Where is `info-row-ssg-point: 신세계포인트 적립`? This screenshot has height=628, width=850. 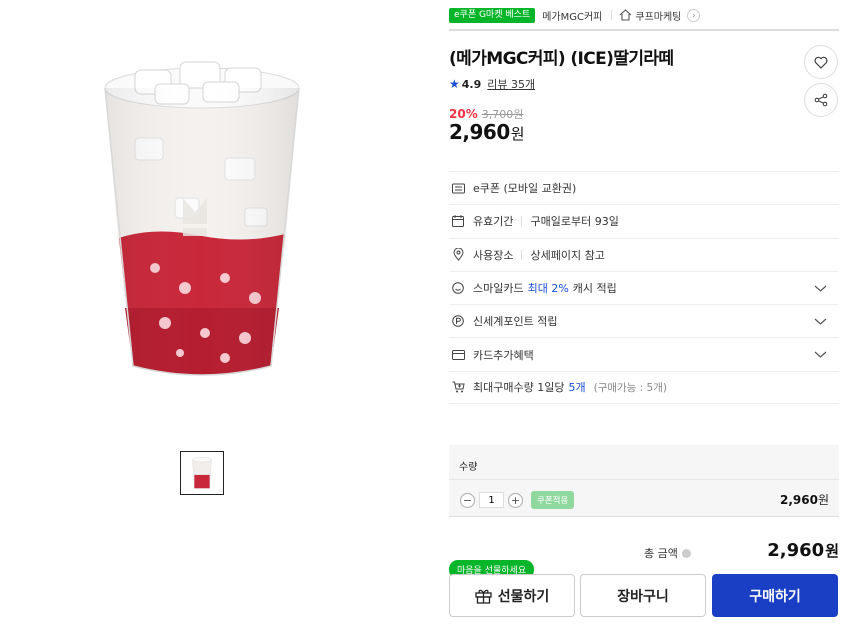 info-row-ssg-point: 신세계포인트 적립 is located at coordinates (644, 320).